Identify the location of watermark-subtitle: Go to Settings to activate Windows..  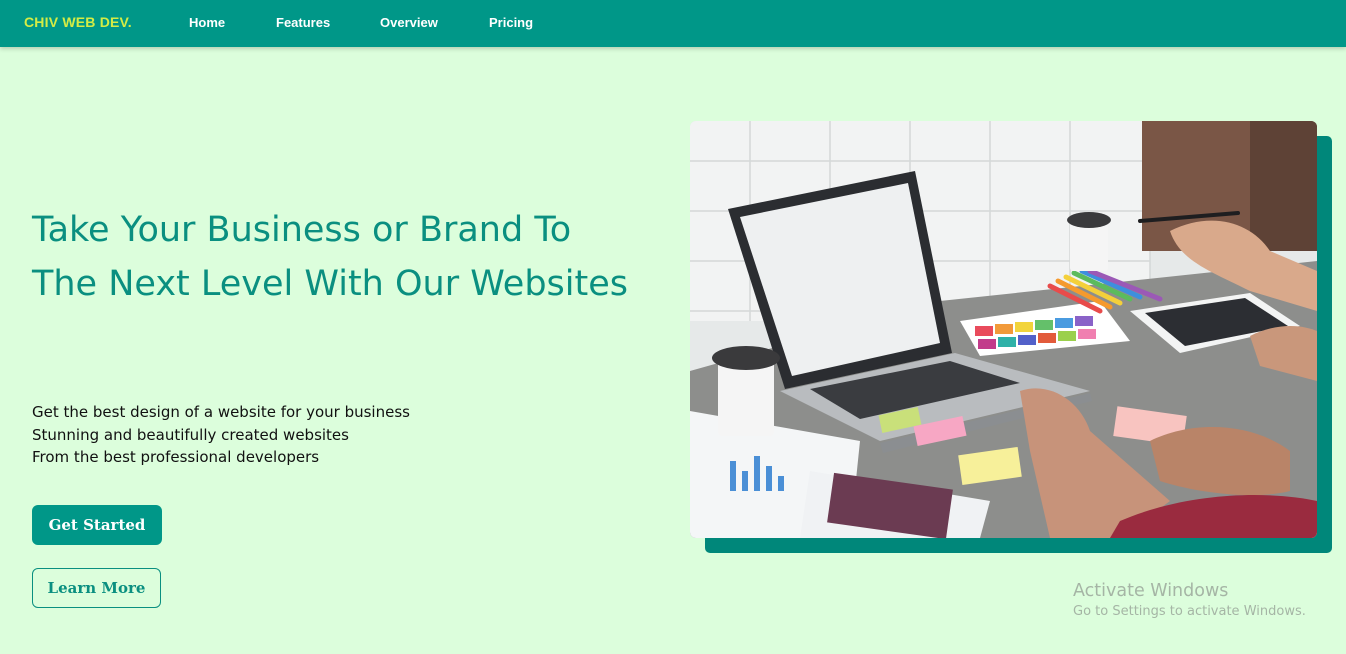
(1189, 611).